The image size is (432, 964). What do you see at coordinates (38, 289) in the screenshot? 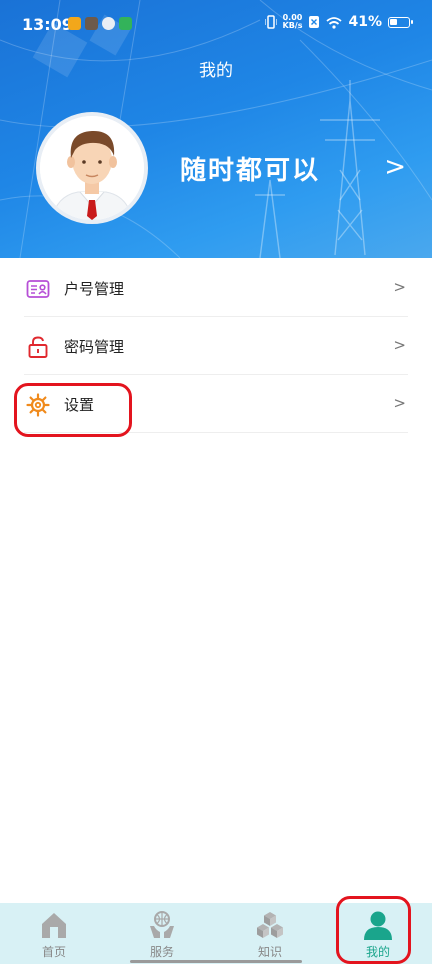
I see `account-card-icon` at bounding box center [38, 289].